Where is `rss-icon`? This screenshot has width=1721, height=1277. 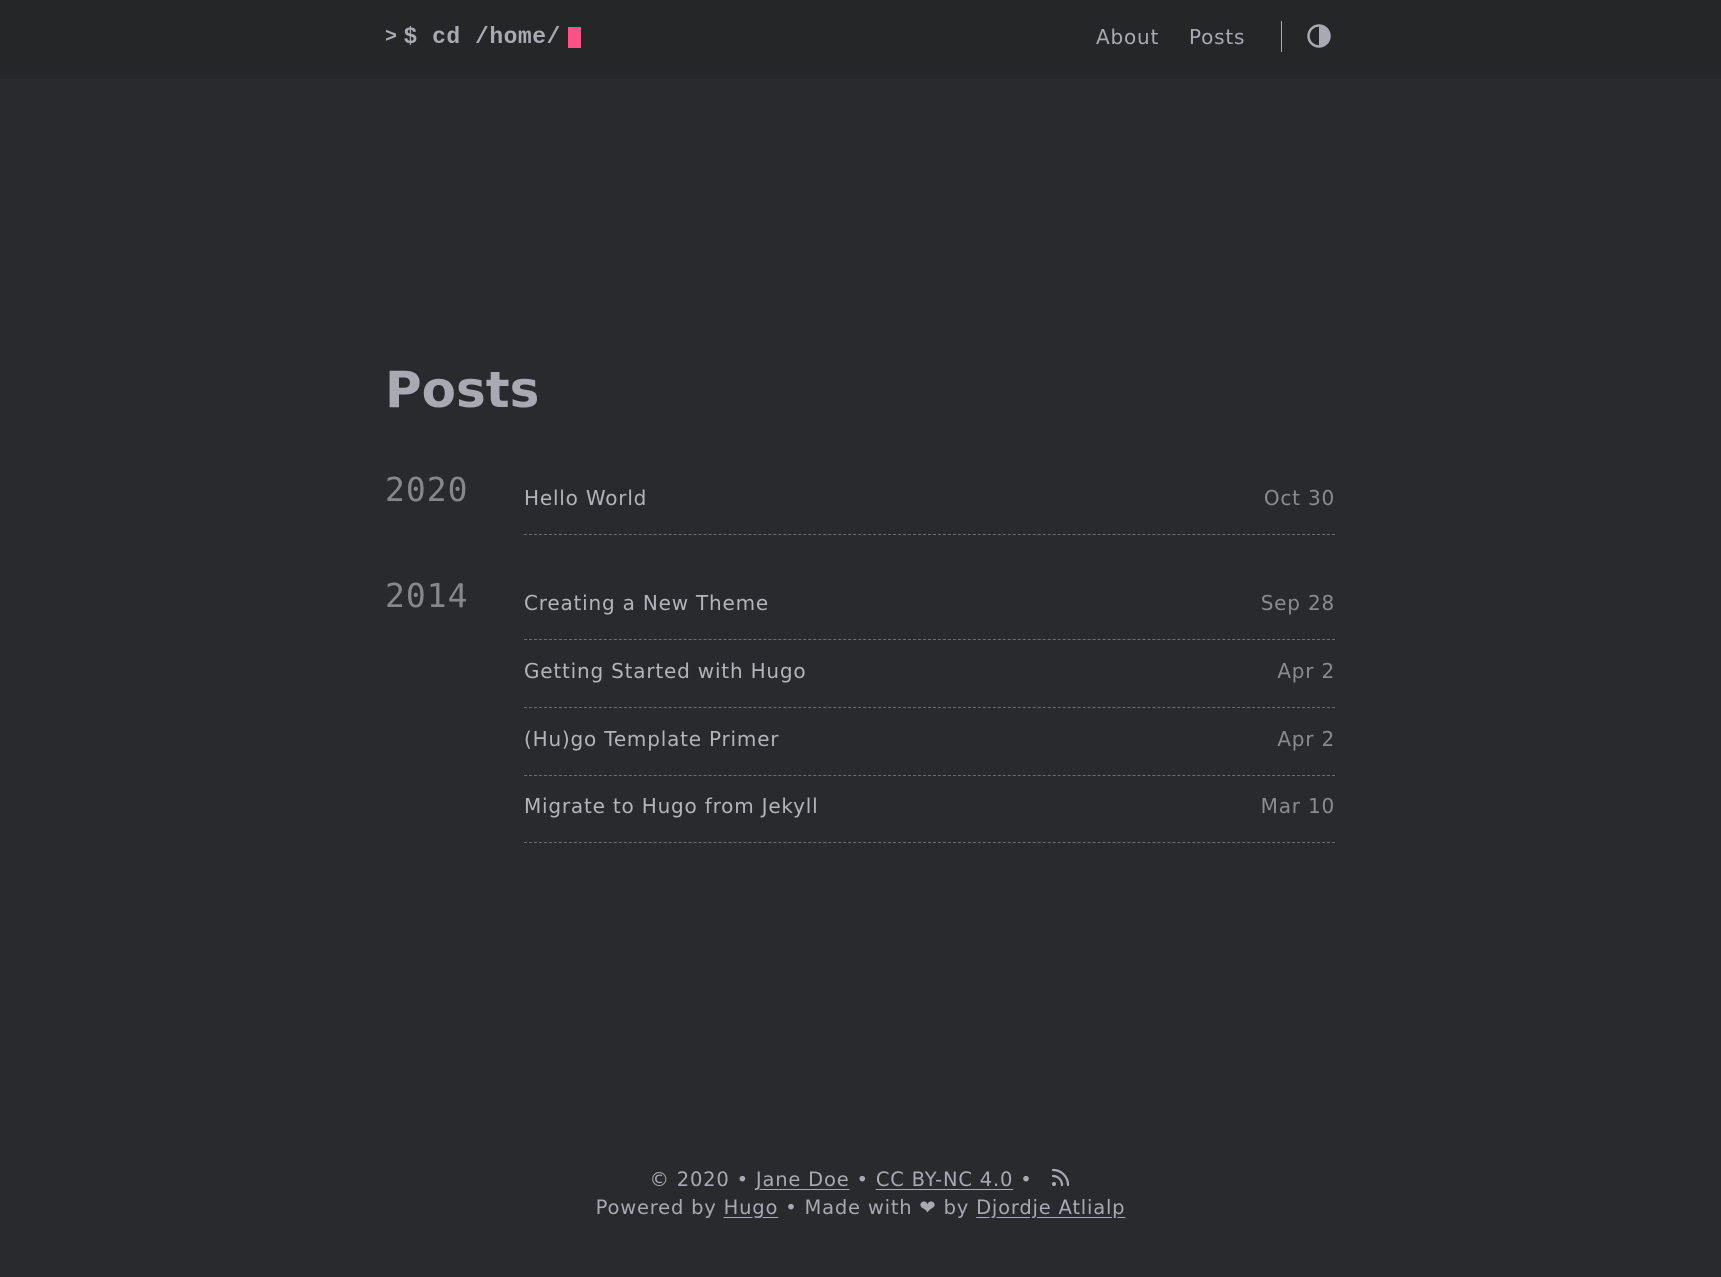 rss-icon is located at coordinates (1061, 1179).